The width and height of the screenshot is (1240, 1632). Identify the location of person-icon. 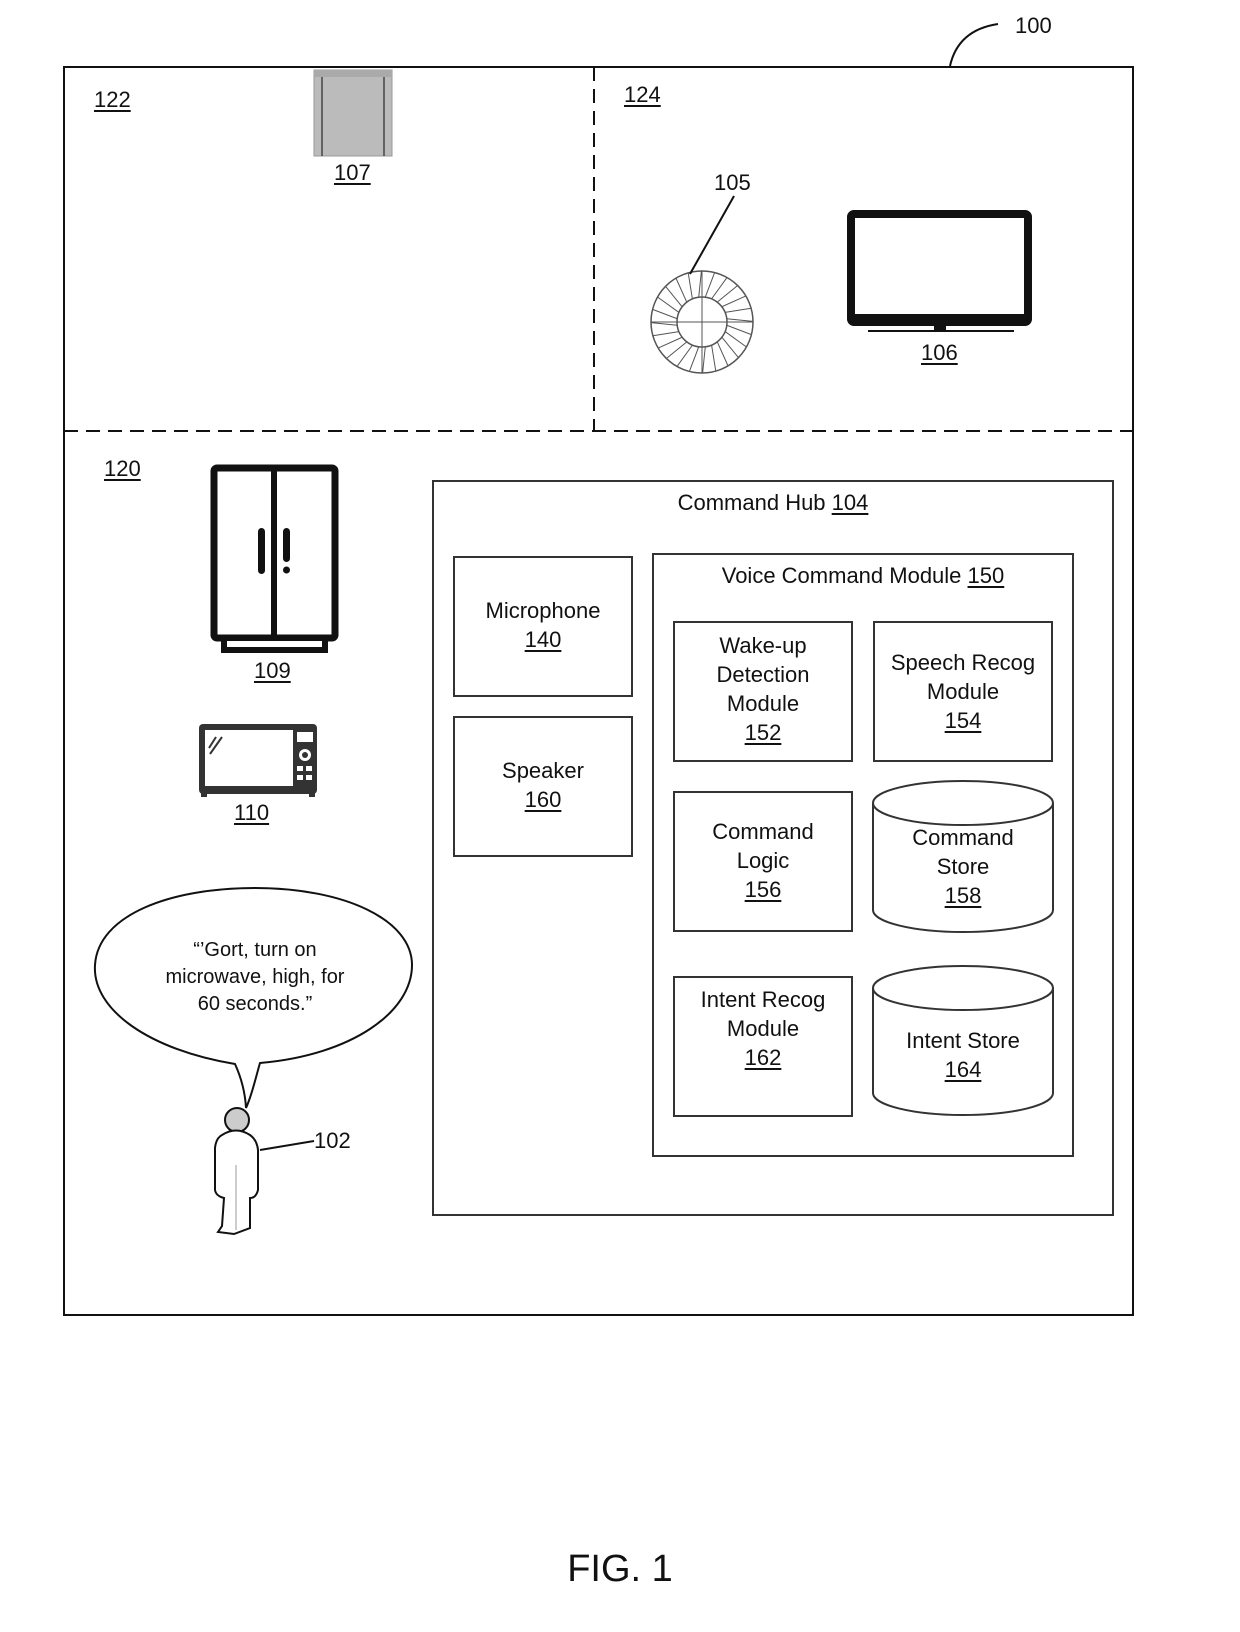
(236, 1171).